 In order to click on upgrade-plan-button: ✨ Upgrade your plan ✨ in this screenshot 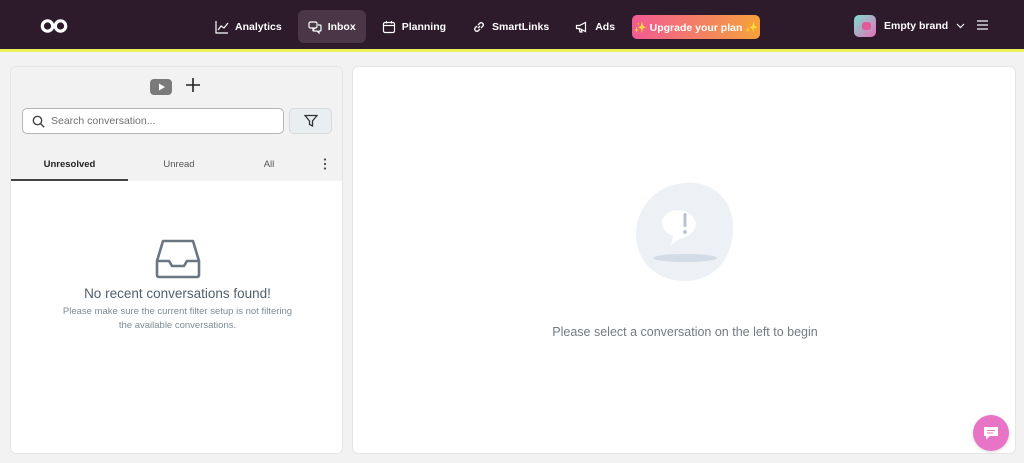, I will do `click(696, 27)`.